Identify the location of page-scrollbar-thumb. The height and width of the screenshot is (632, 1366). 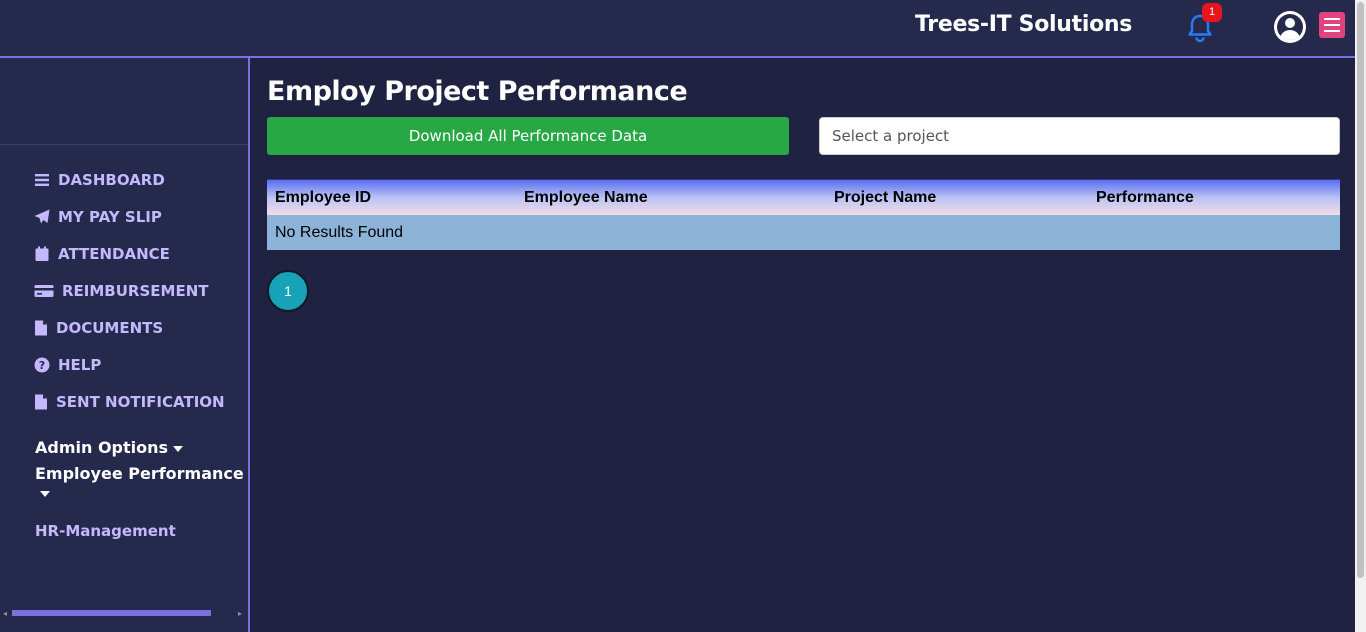
(1360, 290).